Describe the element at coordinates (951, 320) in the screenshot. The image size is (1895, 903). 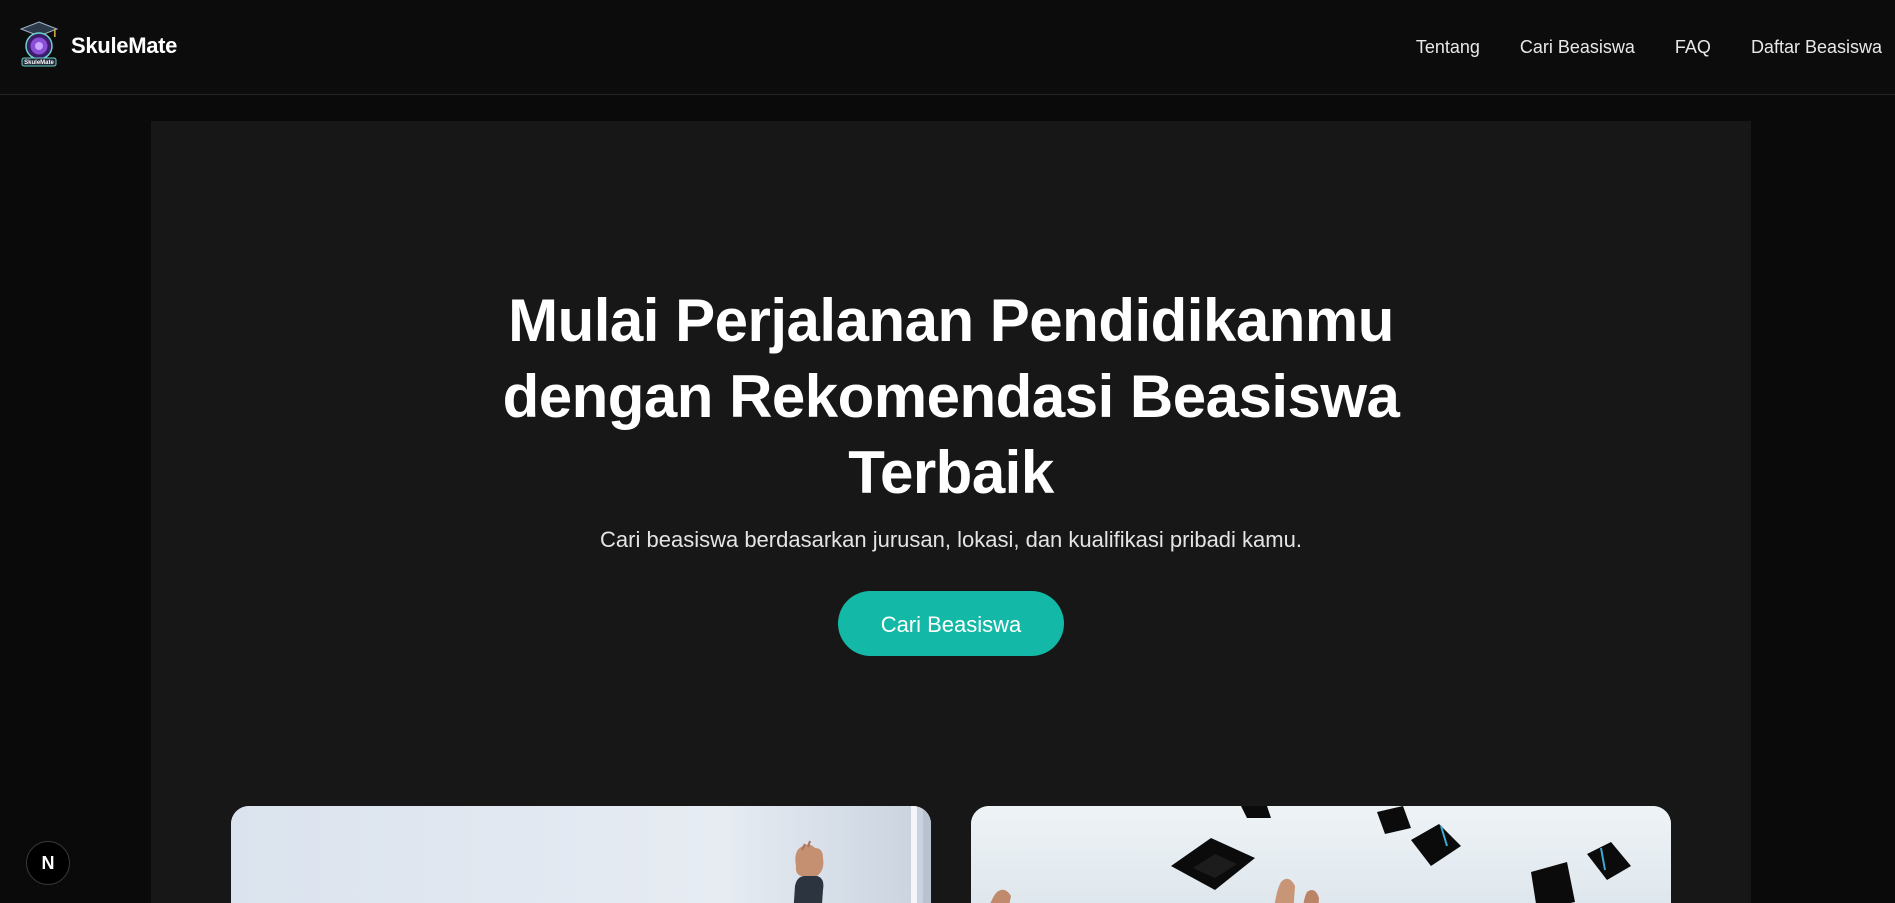
I see `hero-title-line-1: Mulai Perjalanan Pendidikanmu` at that location.